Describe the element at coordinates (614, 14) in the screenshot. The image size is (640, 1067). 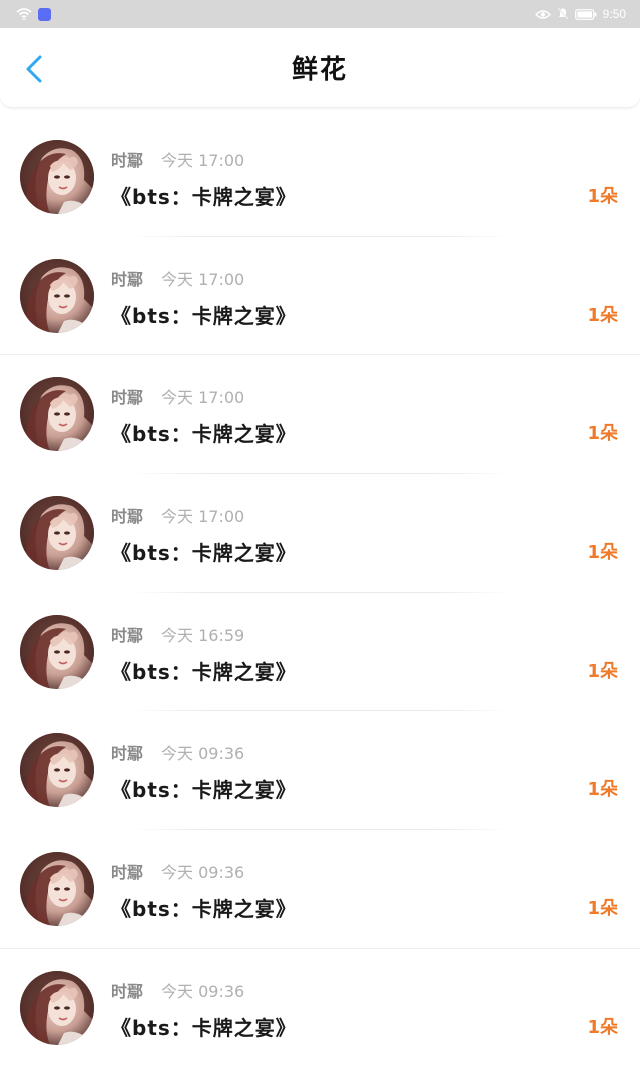
I see `status-time: 9:50` at that location.